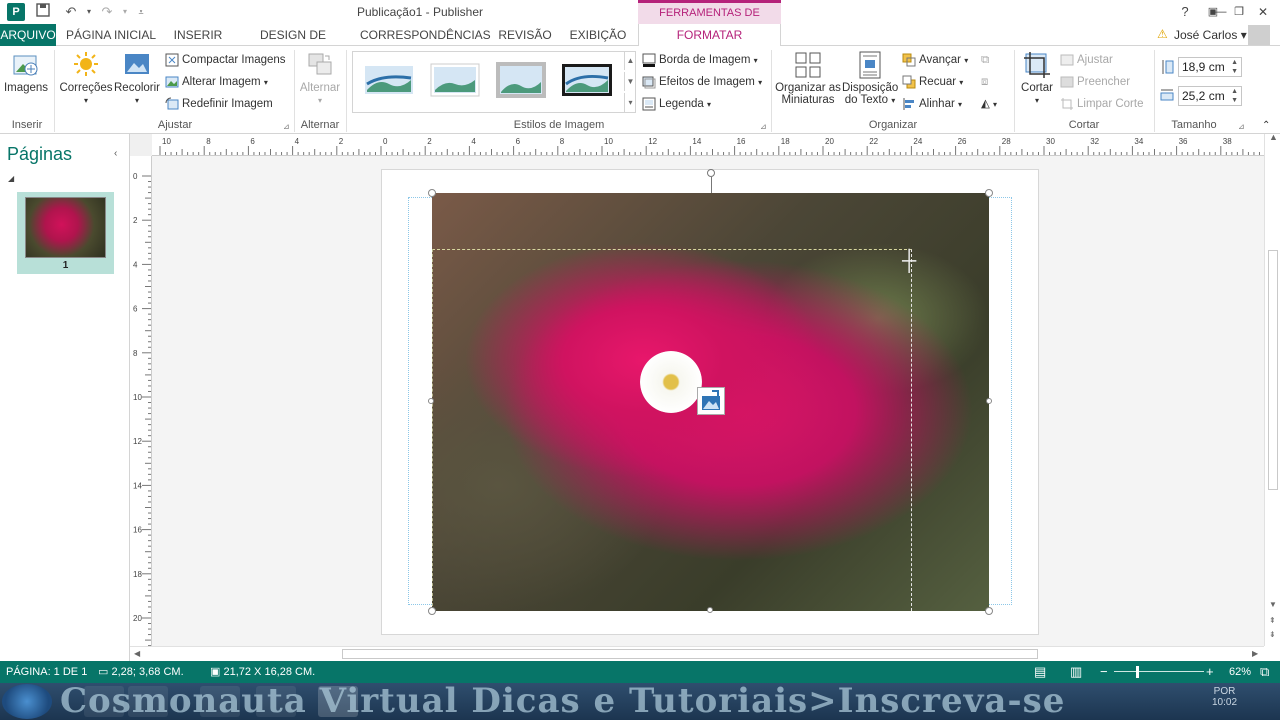 The image size is (1280, 720). What do you see at coordinates (432, 193) in the screenshot?
I see `resize-handle-top-left` at bounding box center [432, 193].